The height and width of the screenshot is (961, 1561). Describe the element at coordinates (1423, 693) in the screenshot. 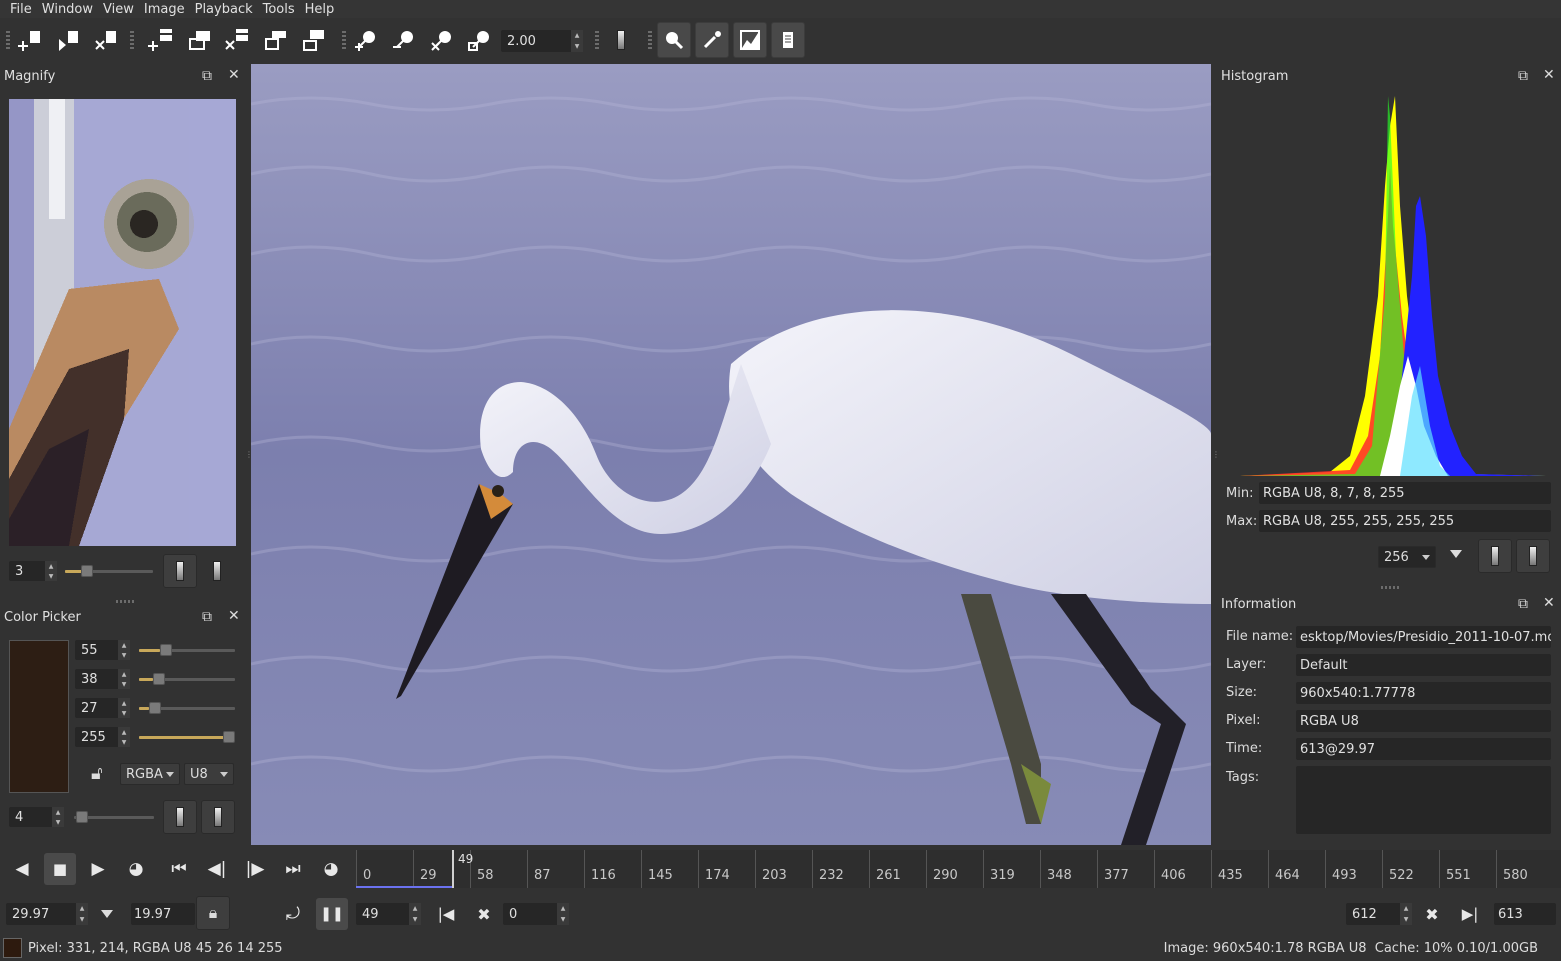

I see `info-field: 960x540:1.77778` at that location.